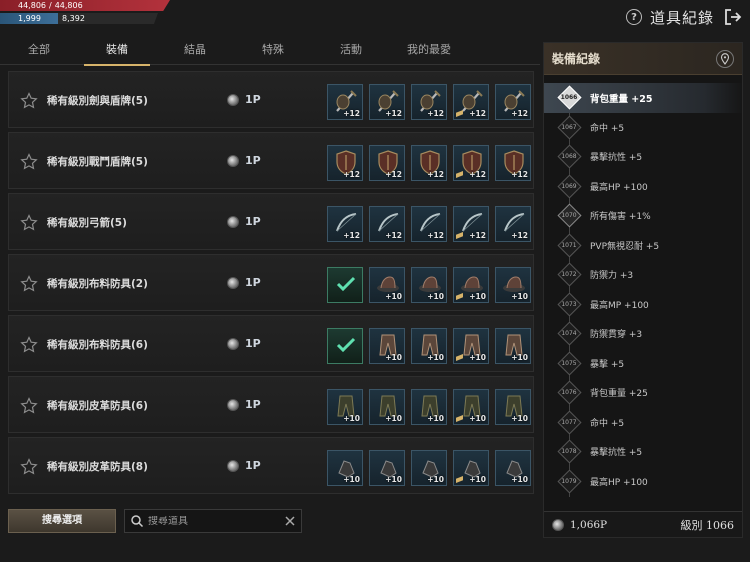 The image size is (750, 562). I want to click on item-row: 稀有級別布料防具(6) 1P +10 +10 +10 +10, so click(271, 343).